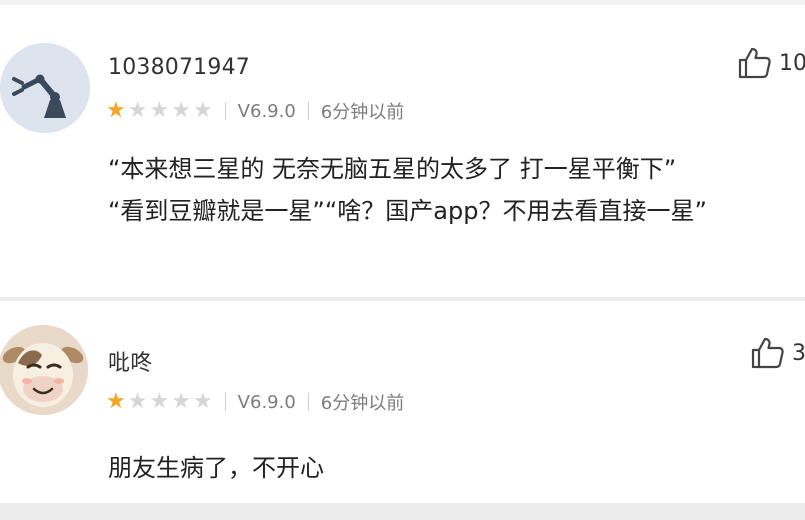  I want to click on like-button: 10, so click(771, 63).